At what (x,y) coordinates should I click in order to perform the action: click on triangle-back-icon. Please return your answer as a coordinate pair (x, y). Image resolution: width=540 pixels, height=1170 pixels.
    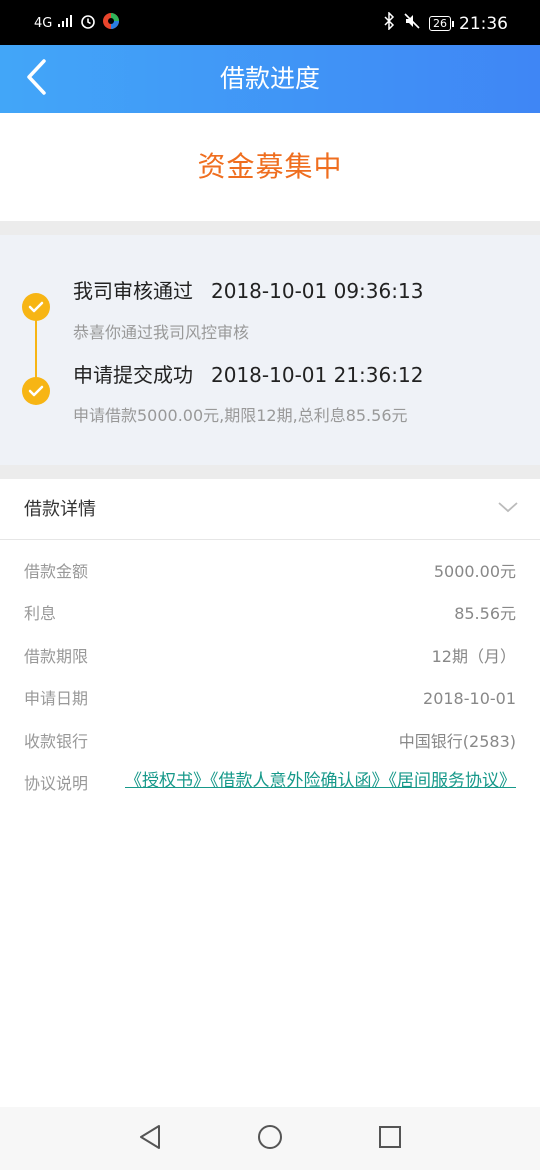
    Looking at the image, I should click on (150, 1139).